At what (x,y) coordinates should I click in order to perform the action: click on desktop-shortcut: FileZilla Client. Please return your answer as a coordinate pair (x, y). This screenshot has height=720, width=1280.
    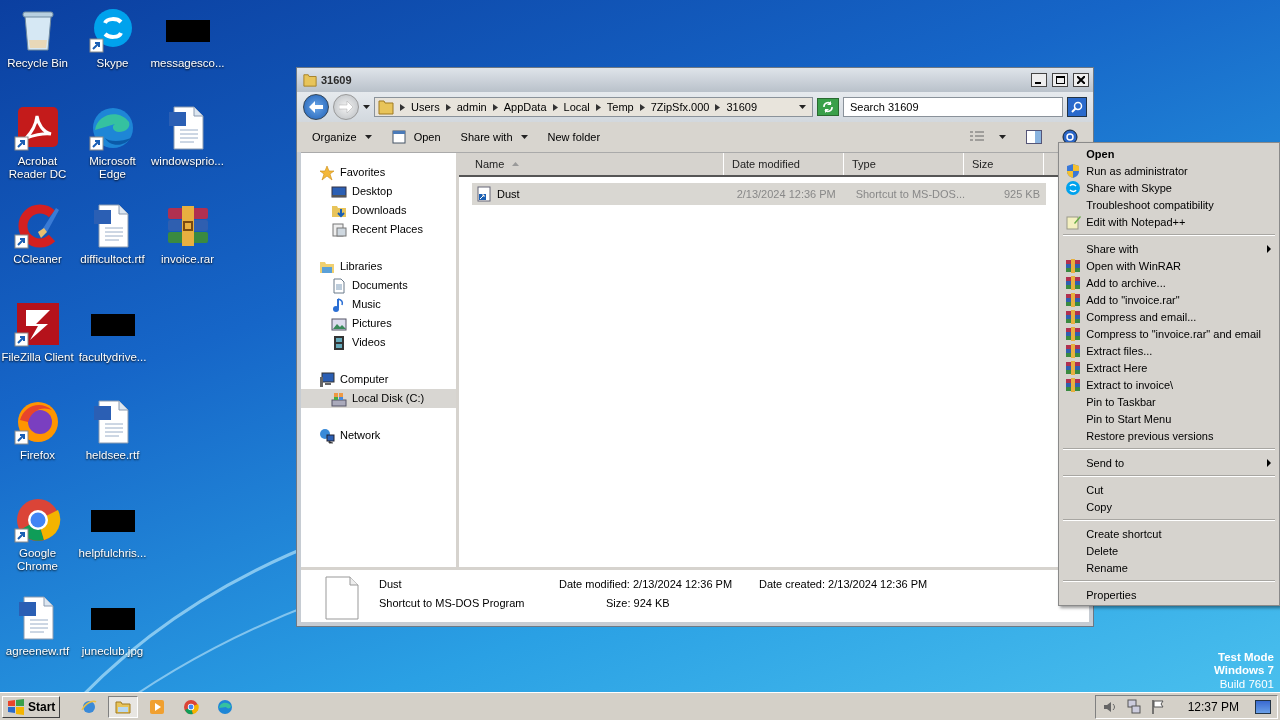
    Looking at the image, I should click on (37, 332).